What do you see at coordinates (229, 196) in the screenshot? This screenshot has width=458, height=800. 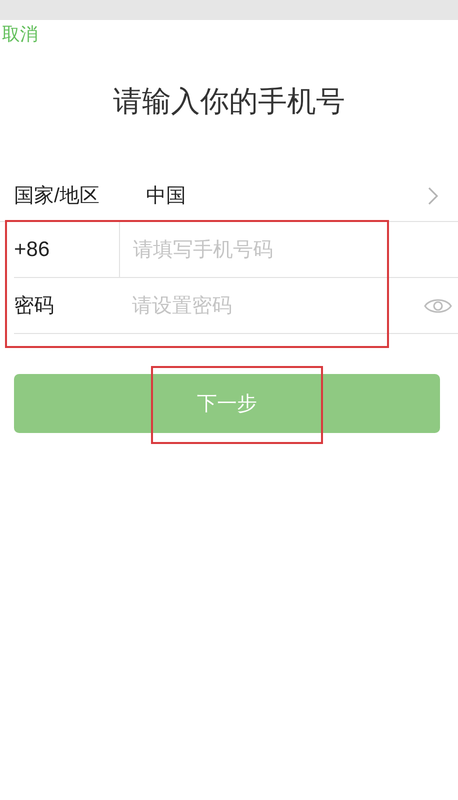 I see `region-row: 国家/地区 中国` at bounding box center [229, 196].